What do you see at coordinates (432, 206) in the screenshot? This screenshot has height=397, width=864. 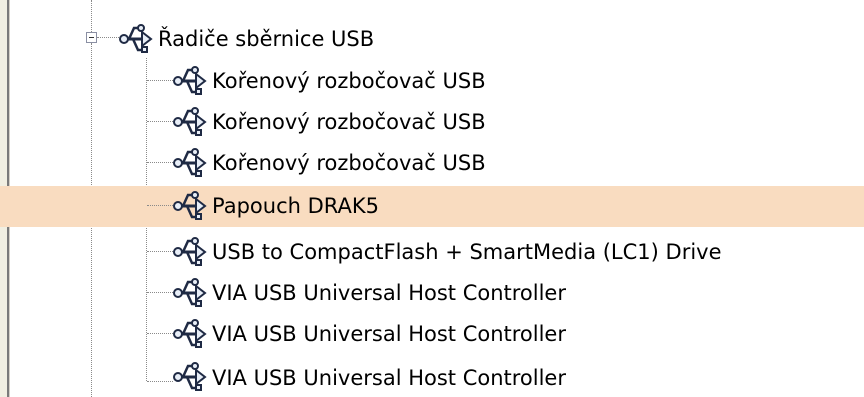 I see `tree-item-selected: Papouch DRAK5` at bounding box center [432, 206].